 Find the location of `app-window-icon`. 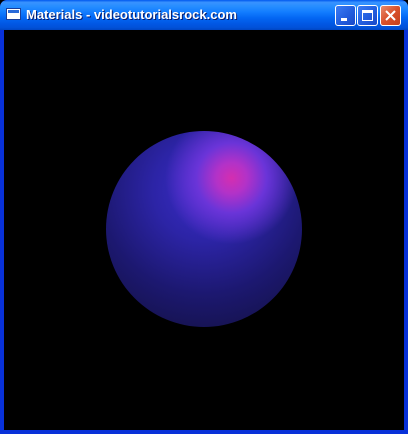

app-window-icon is located at coordinates (13, 14).